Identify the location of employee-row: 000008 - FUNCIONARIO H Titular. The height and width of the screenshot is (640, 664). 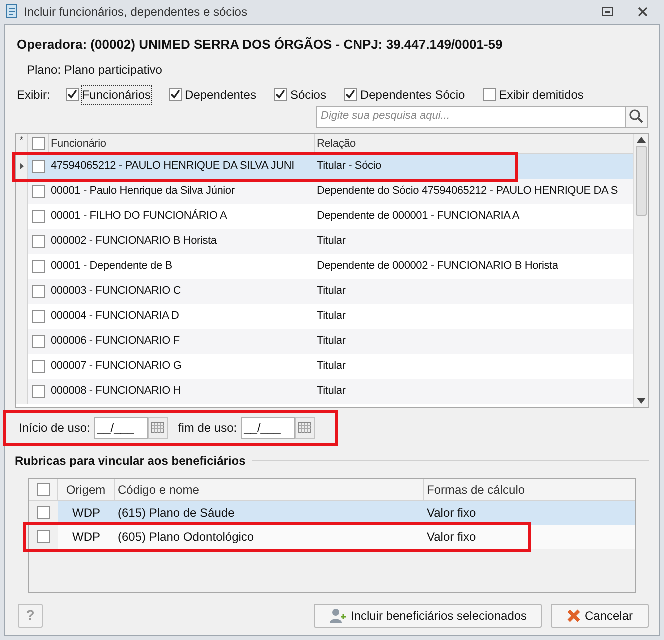
(324, 391).